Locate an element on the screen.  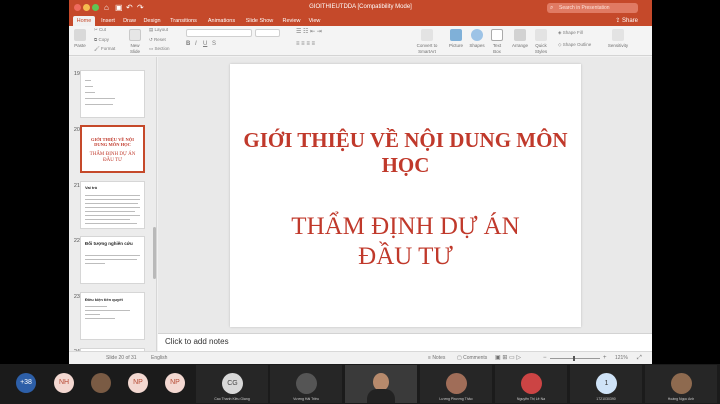
cut-label: Cut is located at coordinates (103, 29).